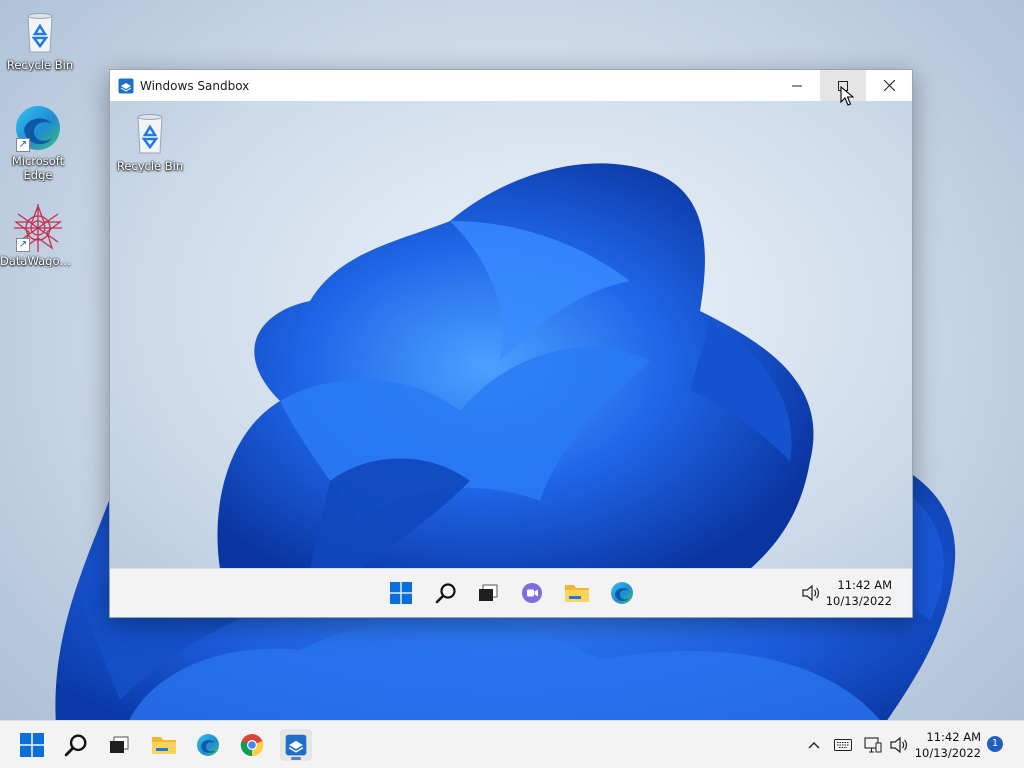  What do you see at coordinates (995, 744) in the screenshot?
I see `notification-badge: 1` at bounding box center [995, 744].